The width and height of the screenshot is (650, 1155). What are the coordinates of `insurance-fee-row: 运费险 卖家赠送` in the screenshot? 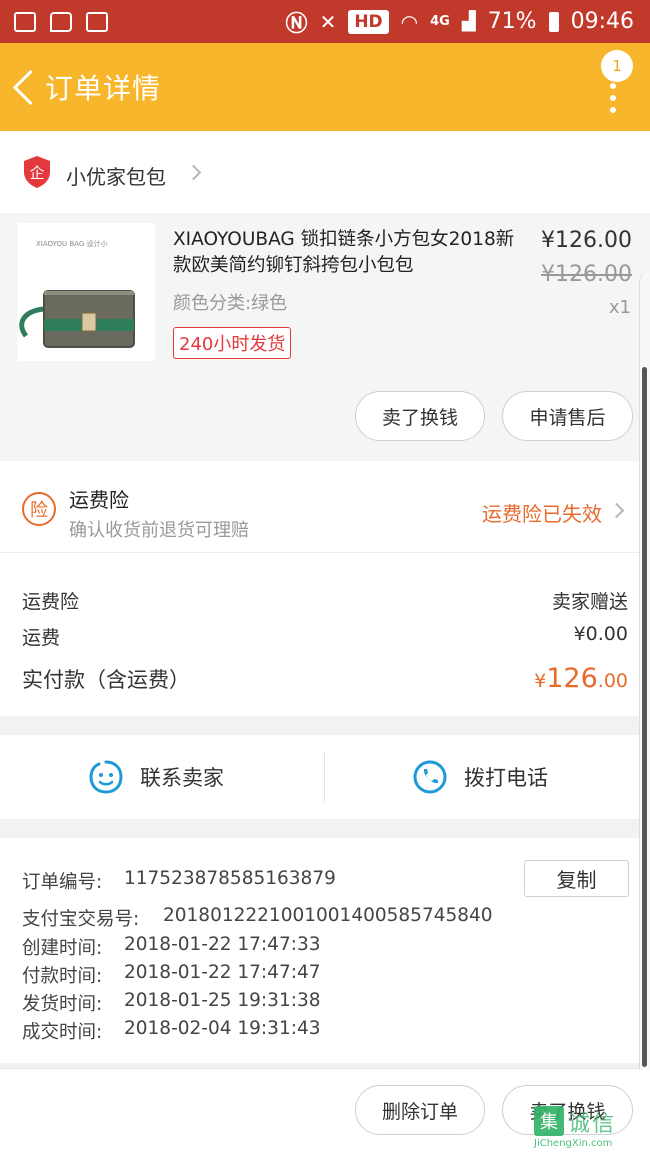 It's located at (325, 600).